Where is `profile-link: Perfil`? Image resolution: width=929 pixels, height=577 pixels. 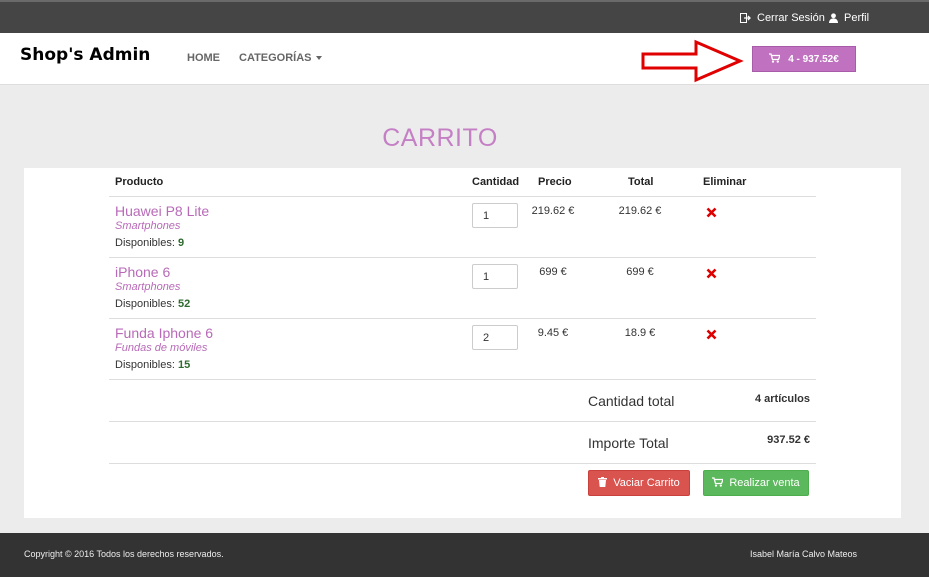 profile-link: Perfil is located at coordinates (849, 18).